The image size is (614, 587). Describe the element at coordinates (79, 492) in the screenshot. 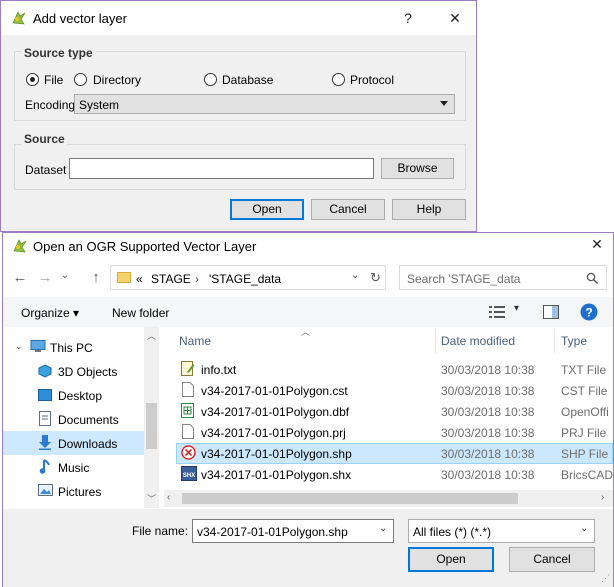

I see `nav-item-pictures: Pictures` at that location.